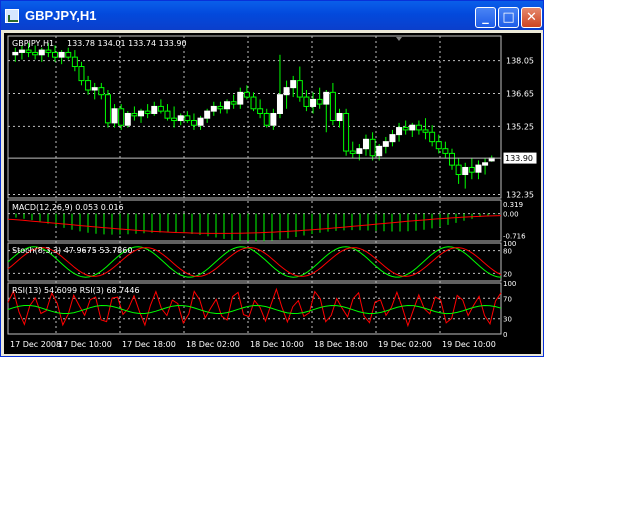 The width and height of the screenshot is (640, 512). I want to click on macd-tick-label: 0.00, so click(511, 215).